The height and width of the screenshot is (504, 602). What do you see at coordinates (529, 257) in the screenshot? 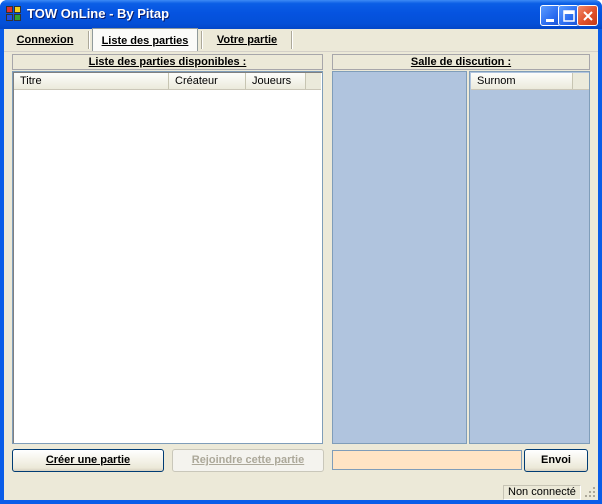
I see `users-list: Surnom` at bounding box center [529, 257].